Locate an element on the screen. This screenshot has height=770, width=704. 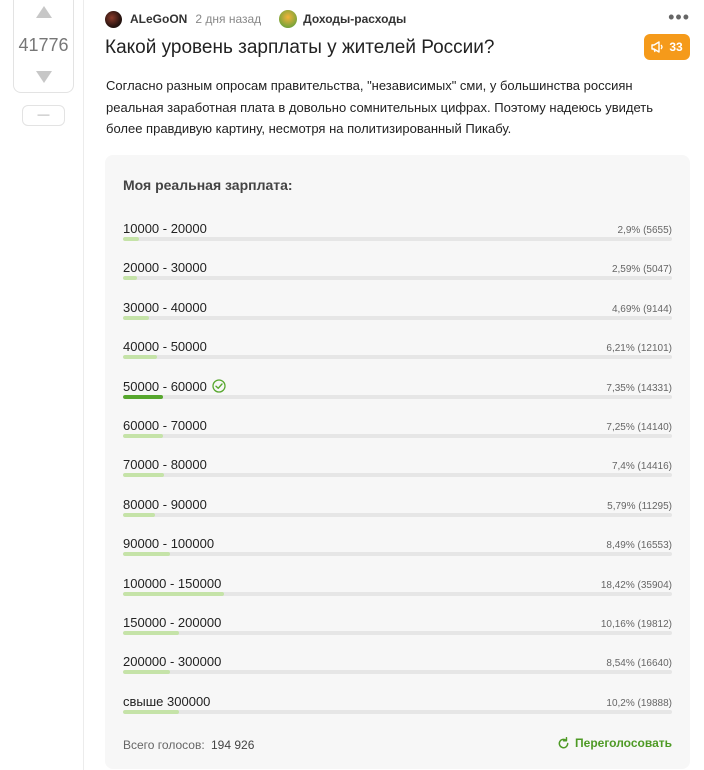
refresh-icon is located at coordinates (563, 742).